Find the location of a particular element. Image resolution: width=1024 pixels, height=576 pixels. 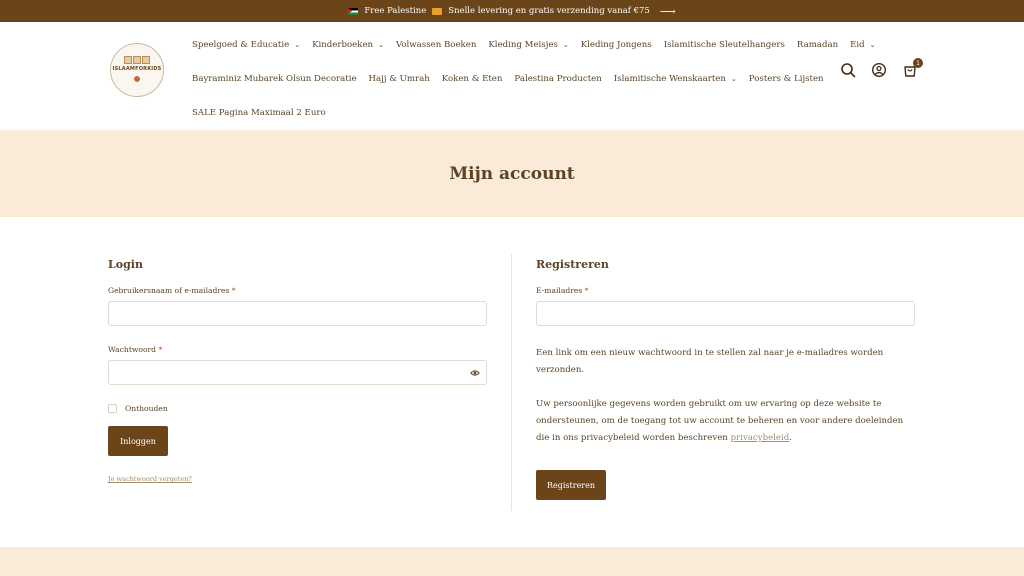

nav-item-label: Islamitische Wenskaarten is located at coordinates (669, 79).